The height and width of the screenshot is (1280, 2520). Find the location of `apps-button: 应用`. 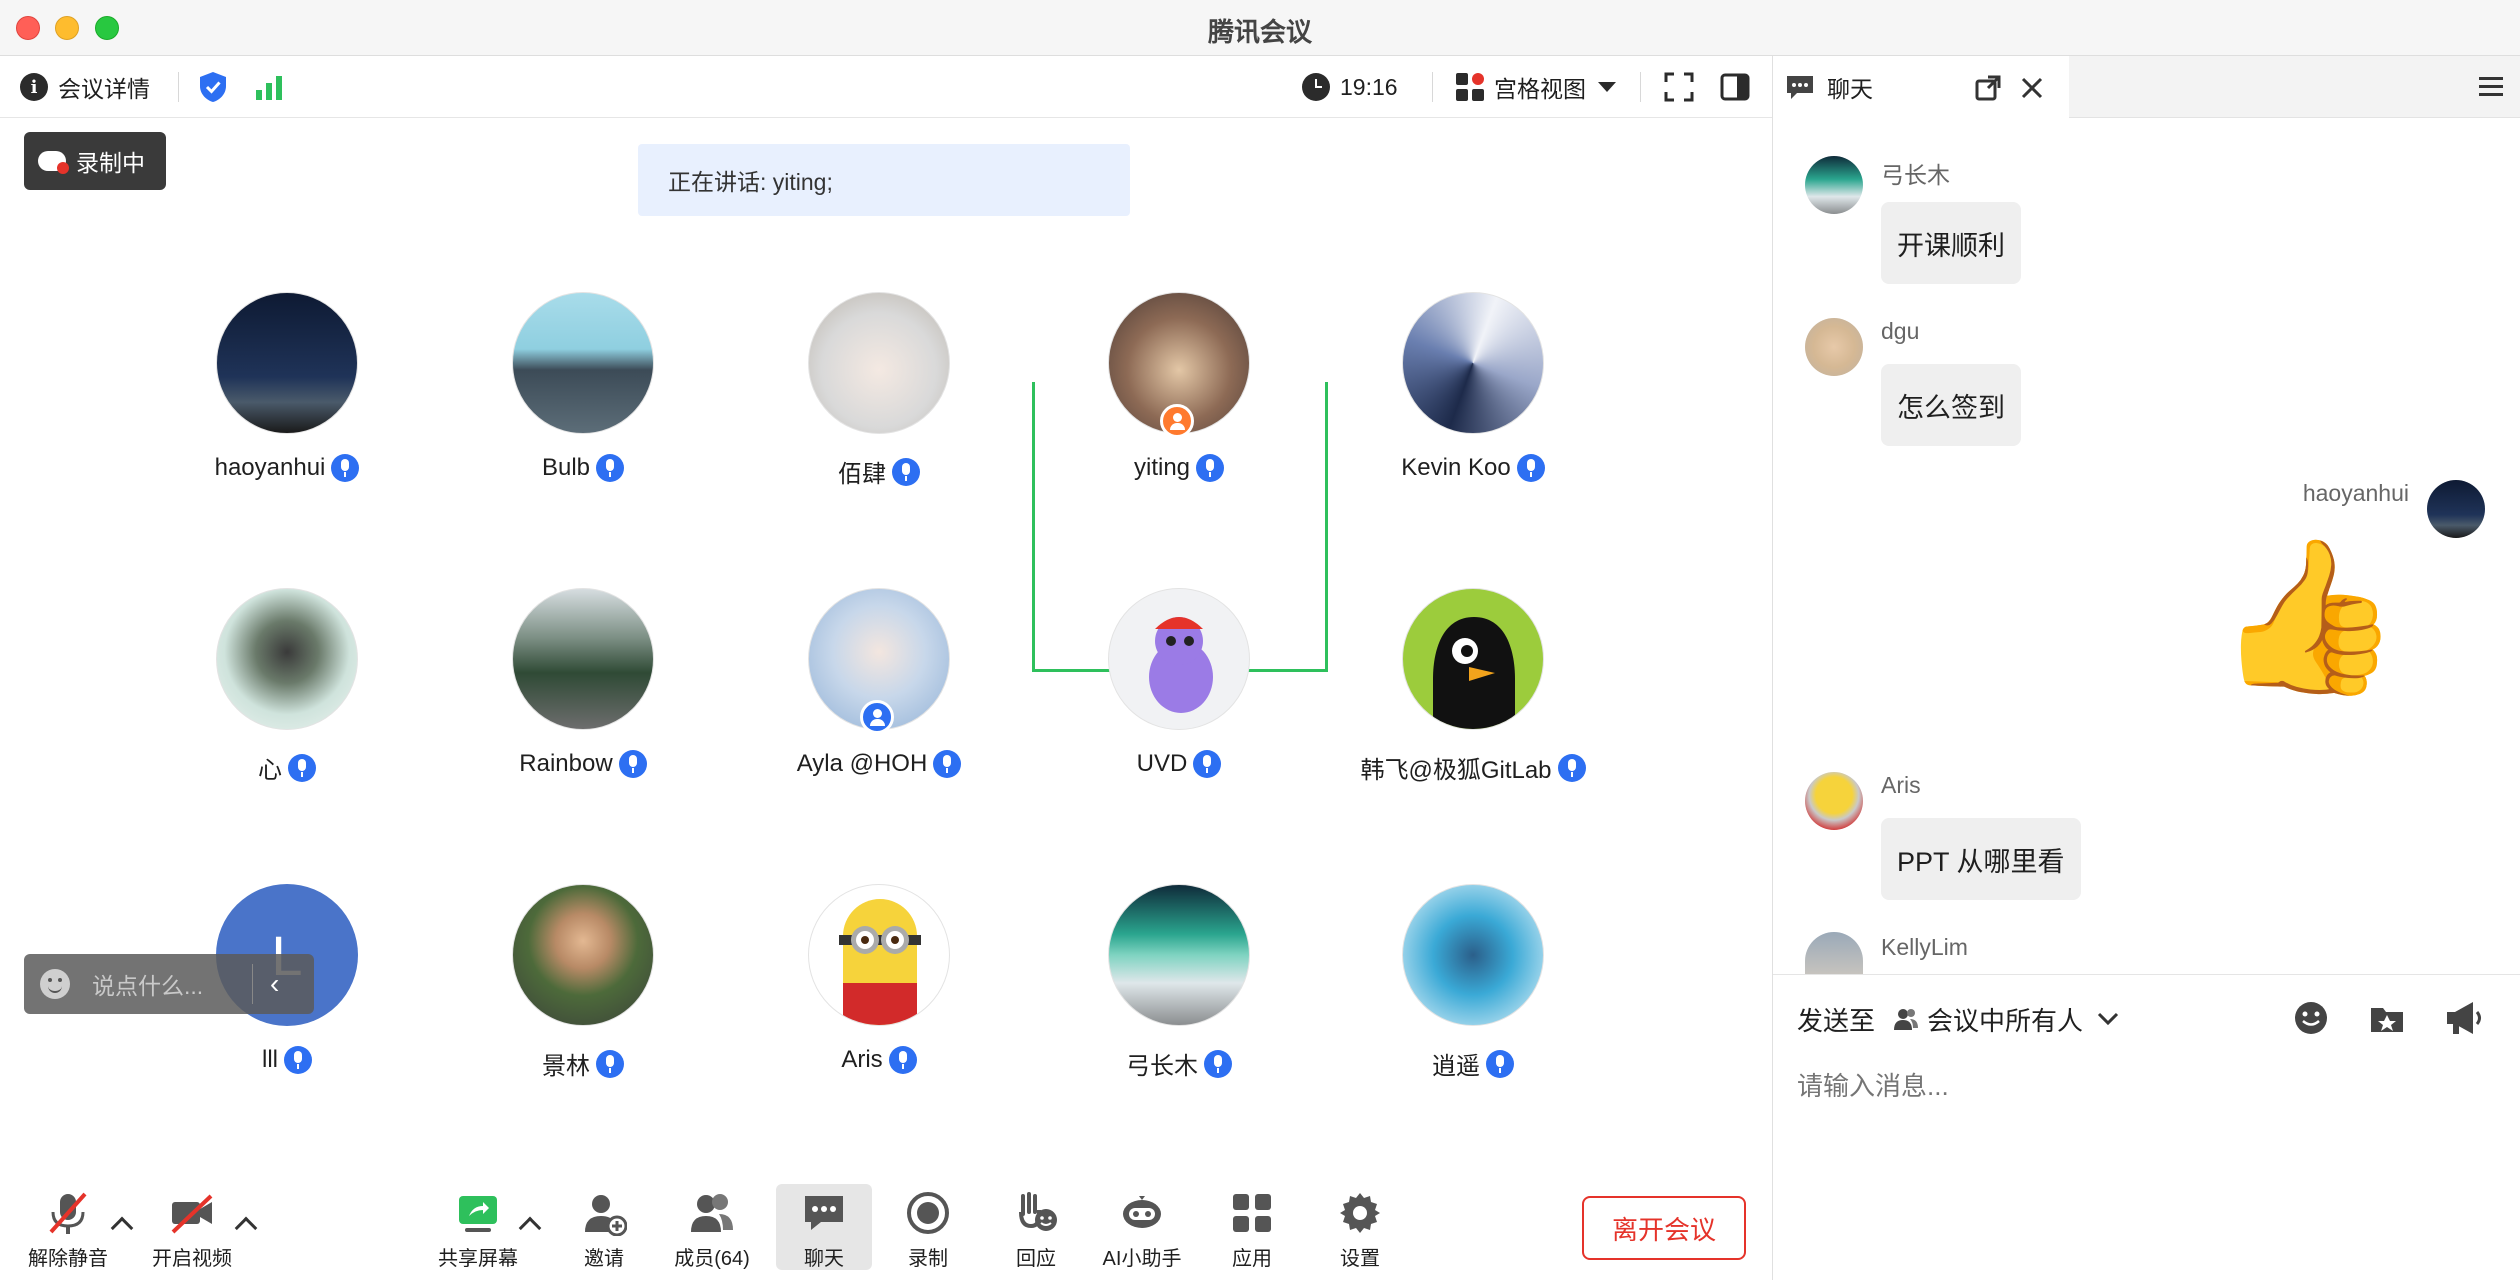

apps-button: 应用 is located at coordinates (1252, 1232).